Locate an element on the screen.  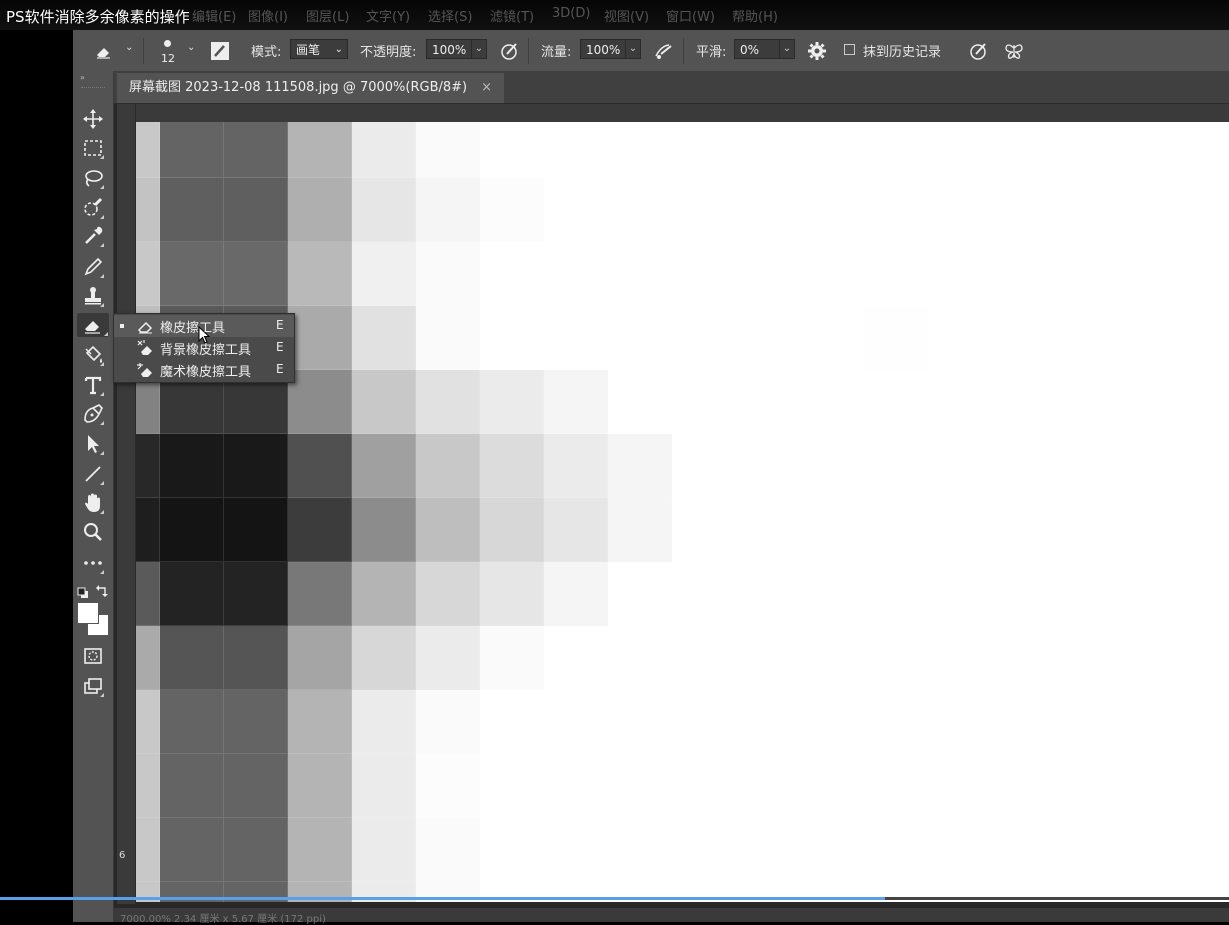
brush-panel-icon is located at coordinates (220, 51).